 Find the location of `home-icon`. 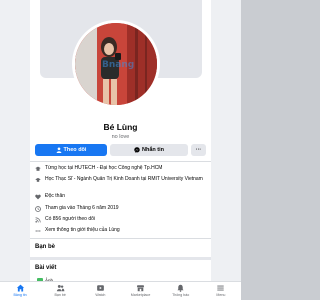

home-icon is located at coordinates (20, 288).